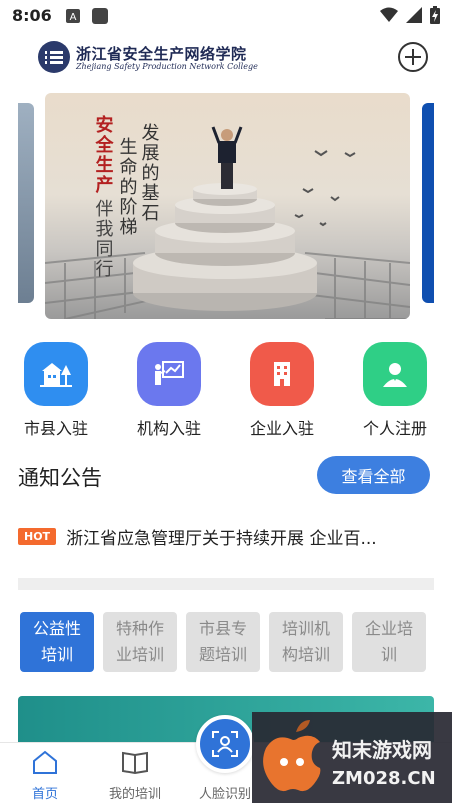  Describe the element at coordinates (395, 374) in the screenshot. I see `person-icon` at that location.